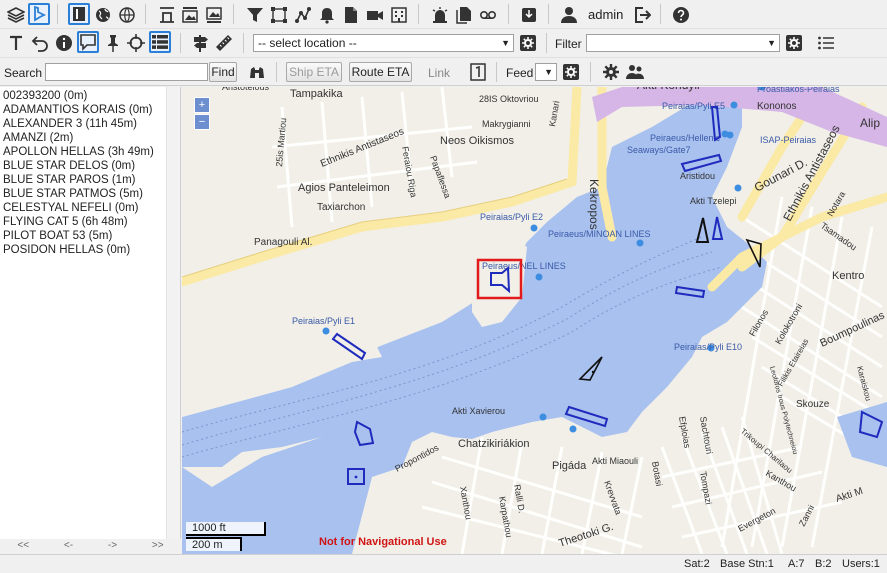 This screenshot has height=573, width=887. Describe the element at coordinates (23, 73) in the screenshot. I see `search-label: Search` at that location.